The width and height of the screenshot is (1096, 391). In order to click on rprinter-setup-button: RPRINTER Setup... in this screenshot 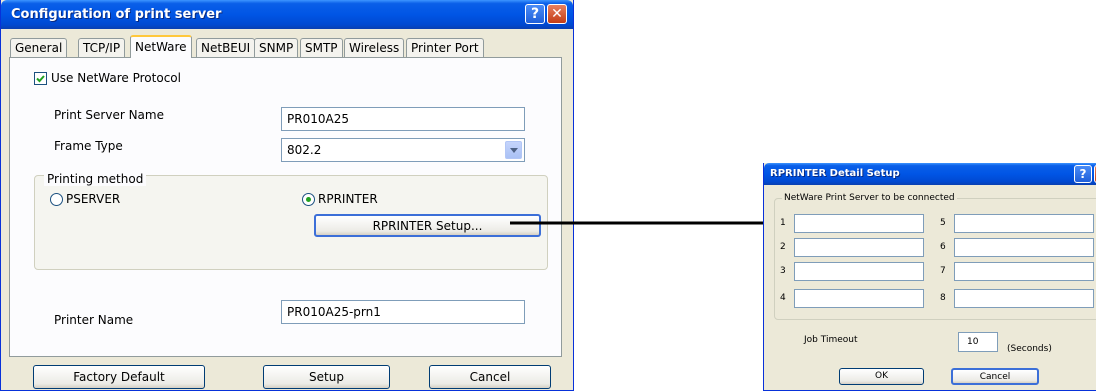, I will do `click(427, 225)`.